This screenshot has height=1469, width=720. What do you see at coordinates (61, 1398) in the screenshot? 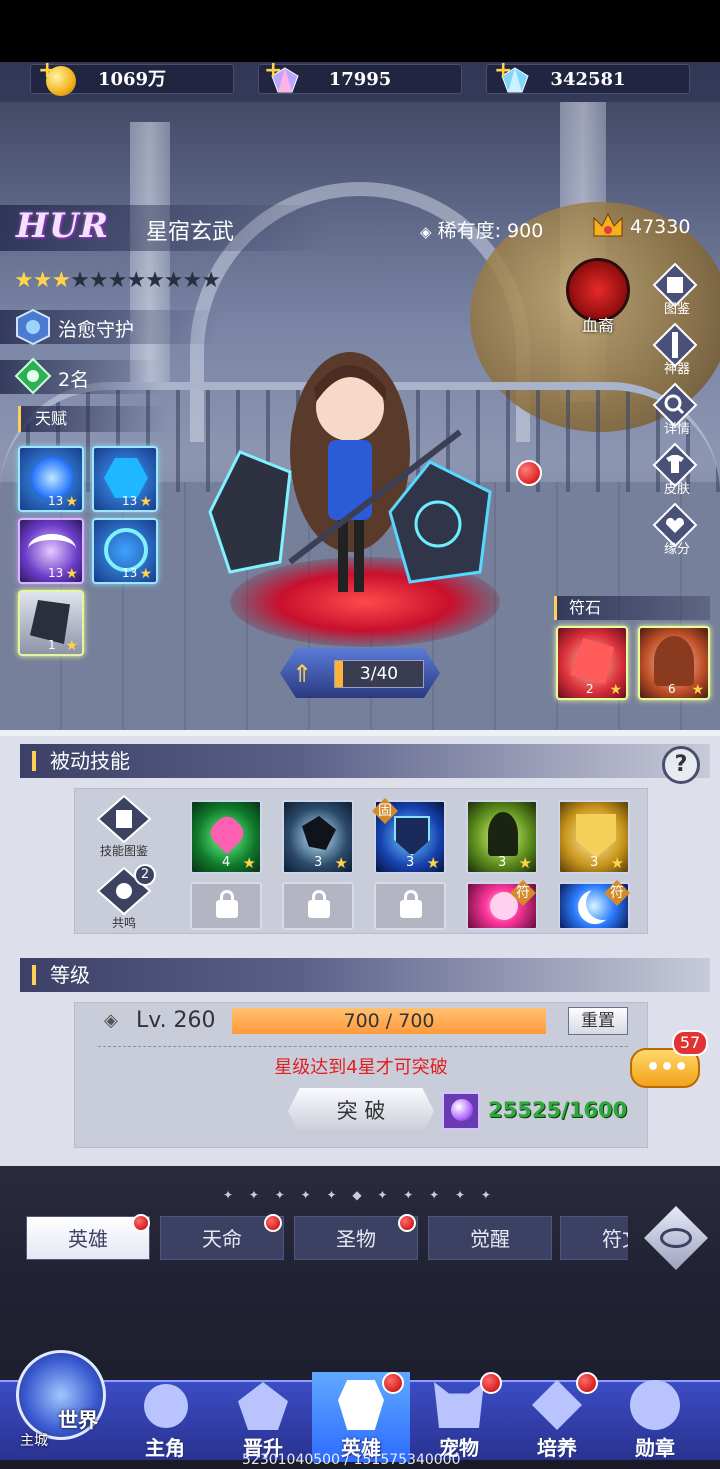
I see `nav-world-button: 世界 主城` at bounding box center [61, 1398].